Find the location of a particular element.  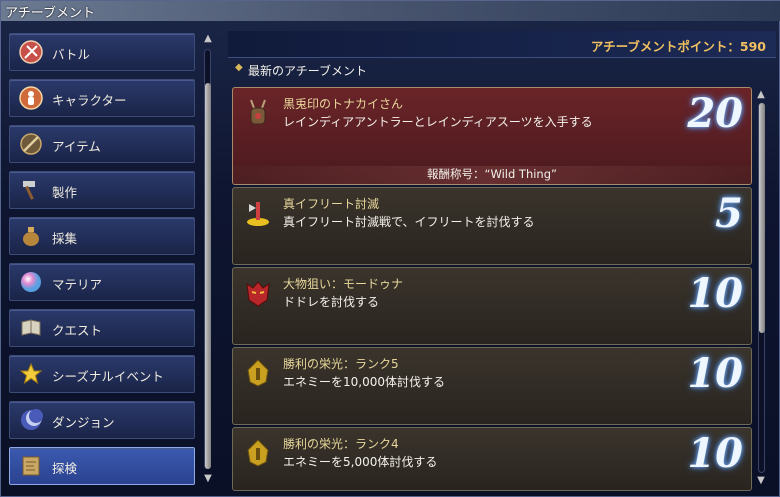

category-gathering: 採集 is located at coordinates (102, 236).